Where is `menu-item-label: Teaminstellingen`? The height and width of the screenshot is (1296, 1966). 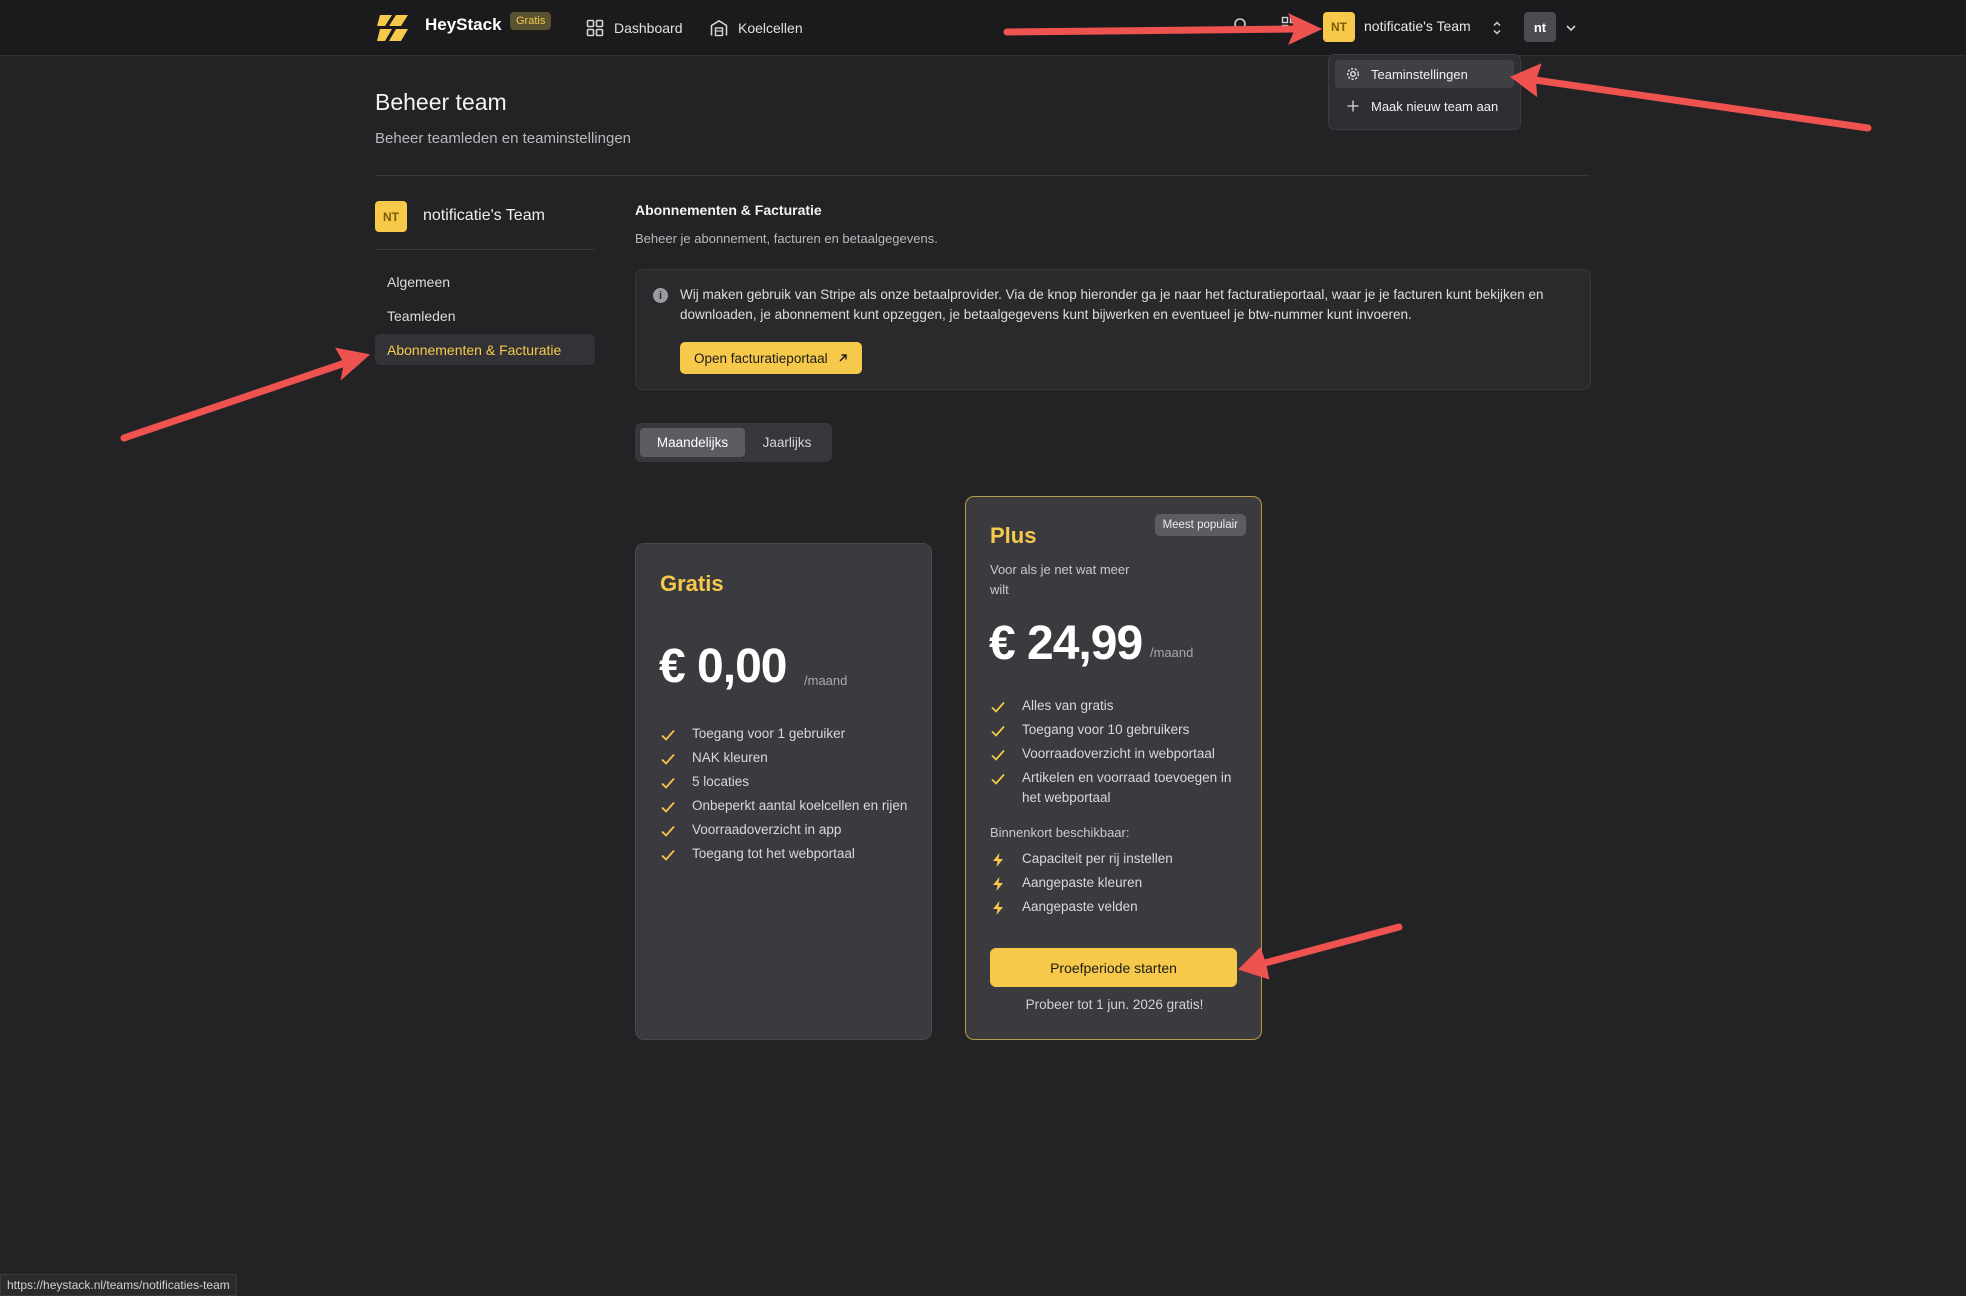
menu-item-label: Teaminstellingen is located at coordinates (1419, 74).